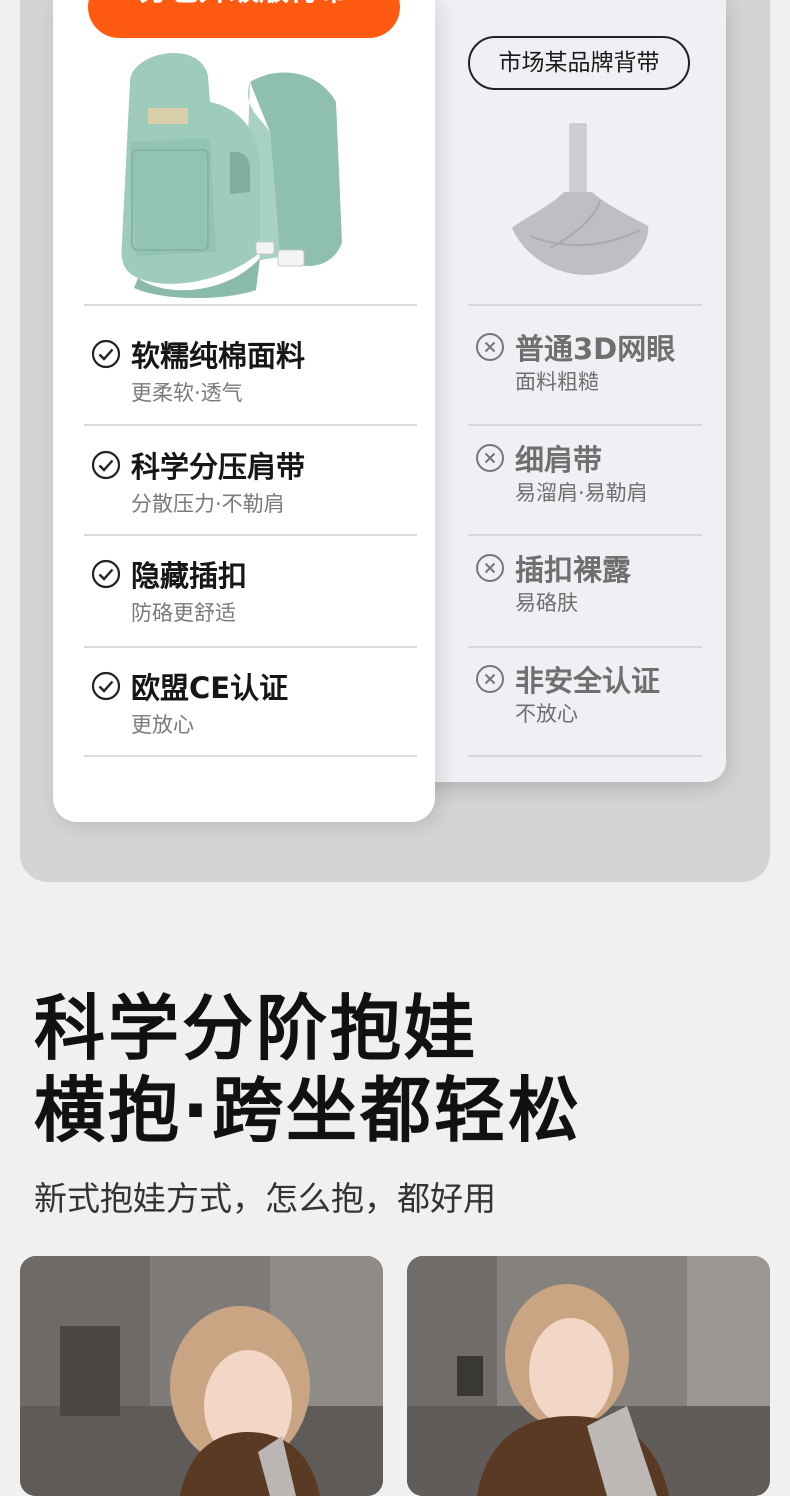 The width and height of the screenshot is (790, 1496). I want to click on feature-title: 非安全认证, so click(588, 681).